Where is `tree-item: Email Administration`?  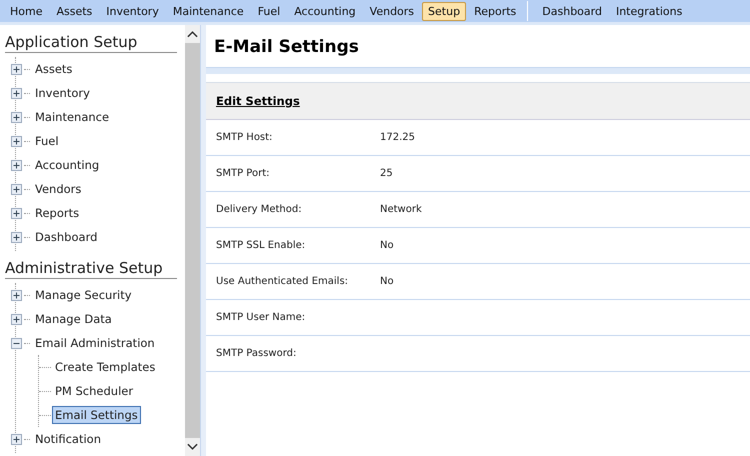
tree-item: Email Administration is located at coordinates (95, 343).